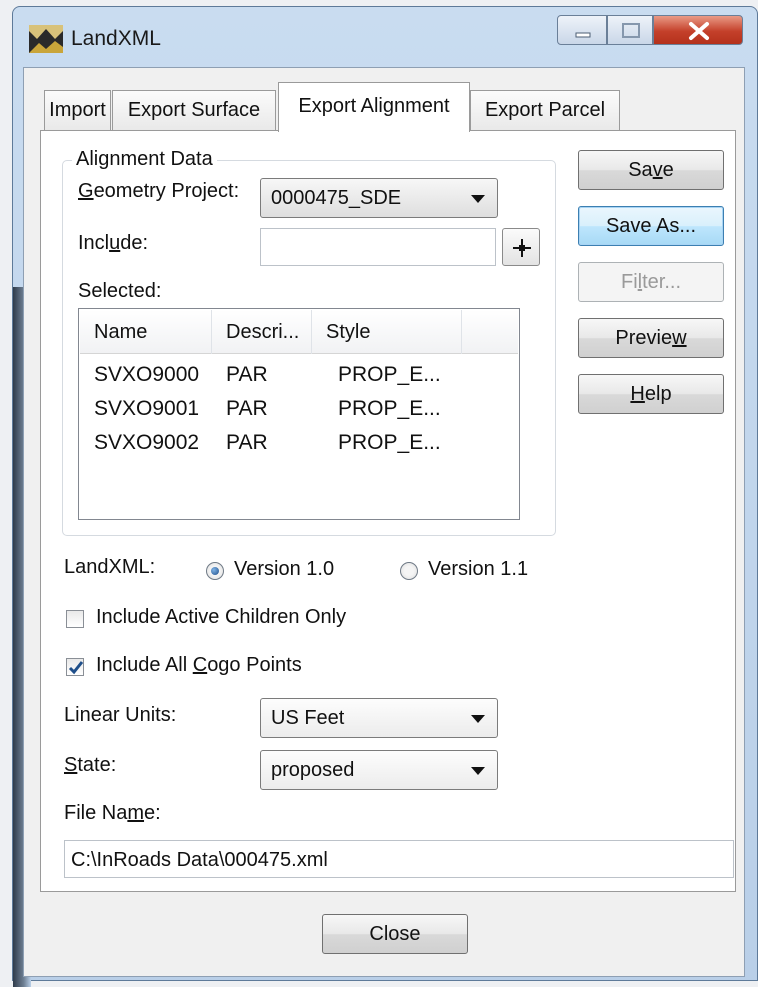 This screenshot has height=987, width=758. What do you see at coordinates (215, 571) in the screenshot?
I see `version-1-0-radio` at bounding box center [215, 571].